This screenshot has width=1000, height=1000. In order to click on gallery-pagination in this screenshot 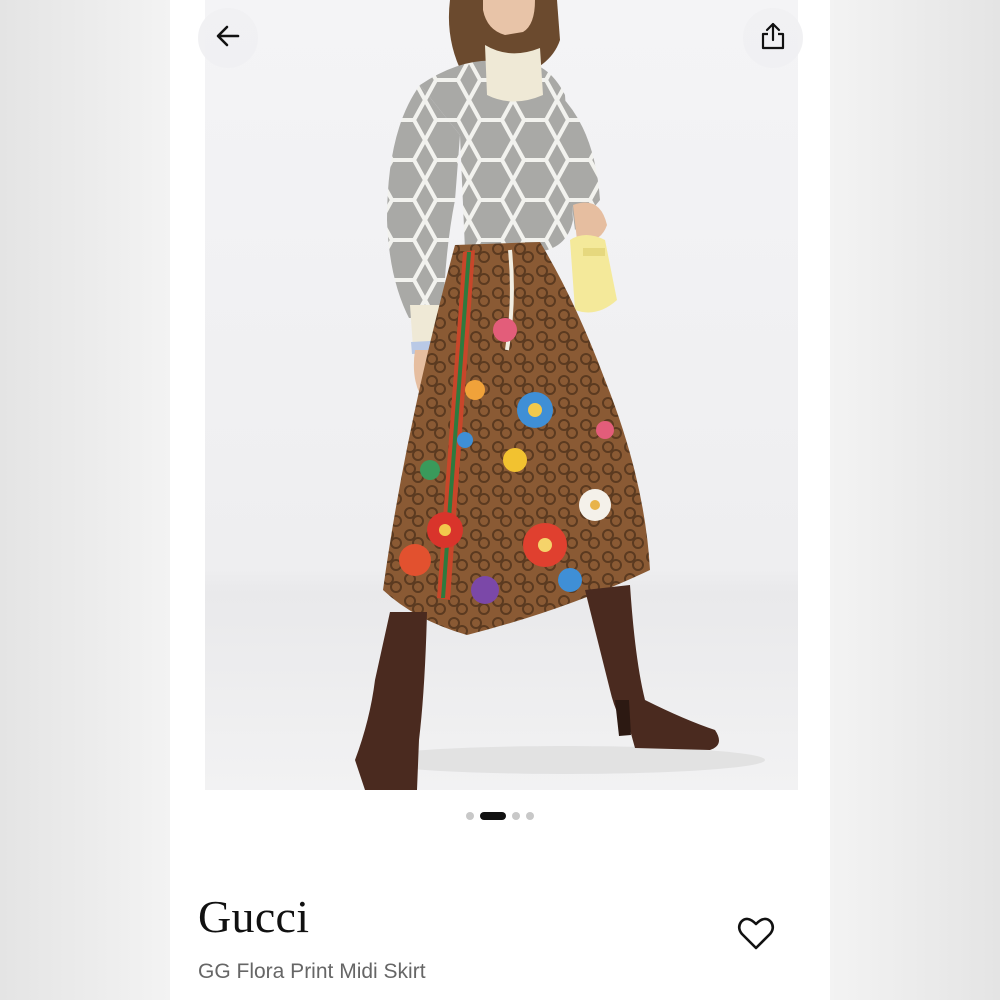, I will do `click(500, 816)`.